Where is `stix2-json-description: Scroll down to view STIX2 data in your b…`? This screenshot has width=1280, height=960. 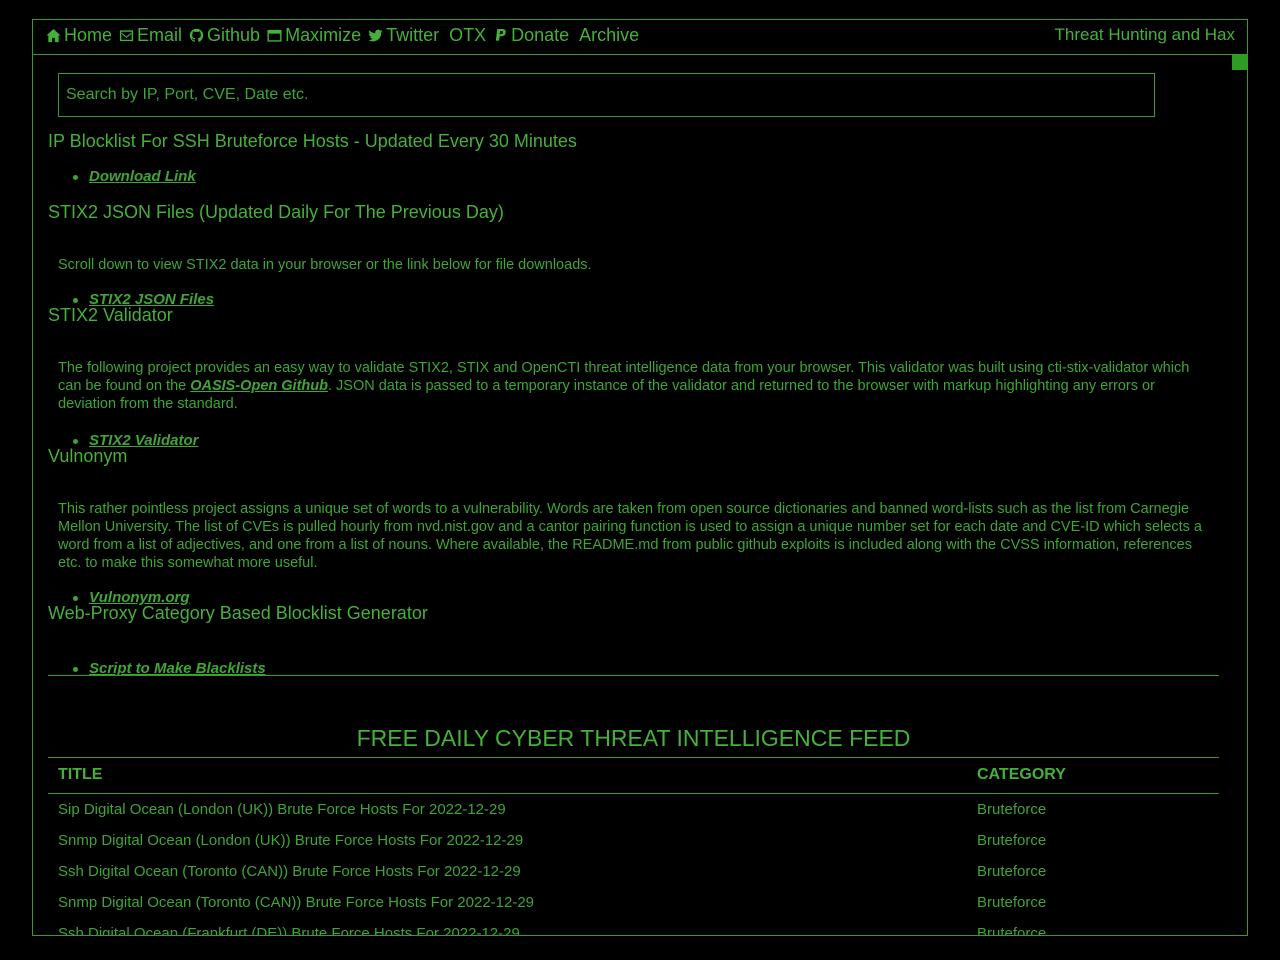 stix2-json-description: Scroll down to view STIX2 data in your b… is located at coordinates (325, 265).